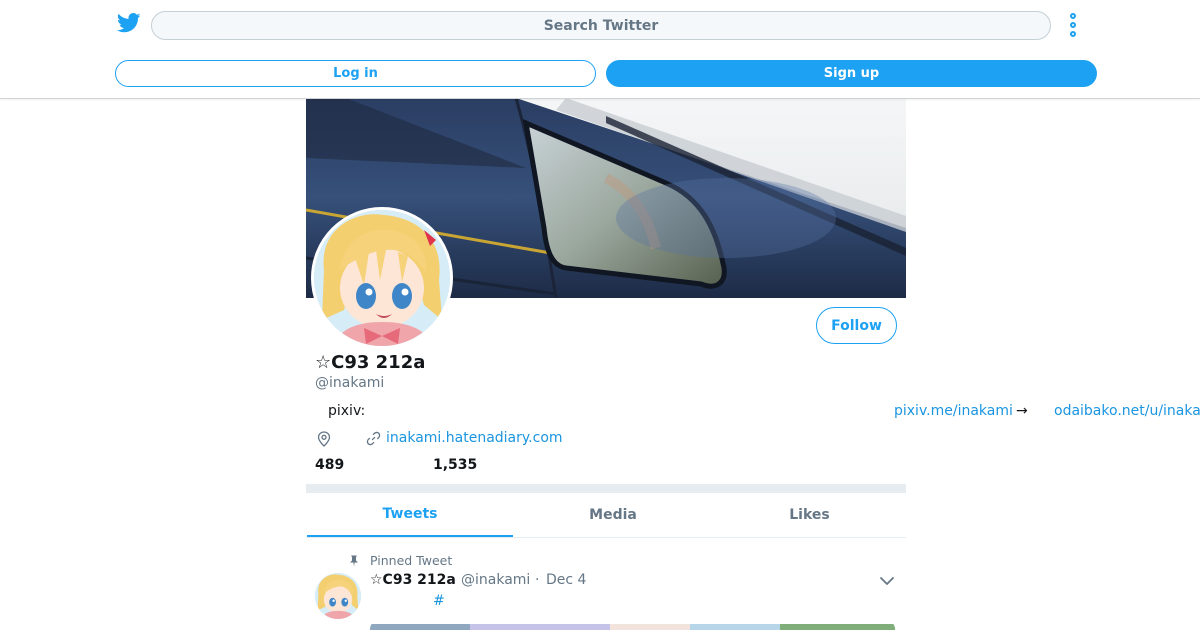  I want to click on tab-likes: Likes, so click(809, 515).